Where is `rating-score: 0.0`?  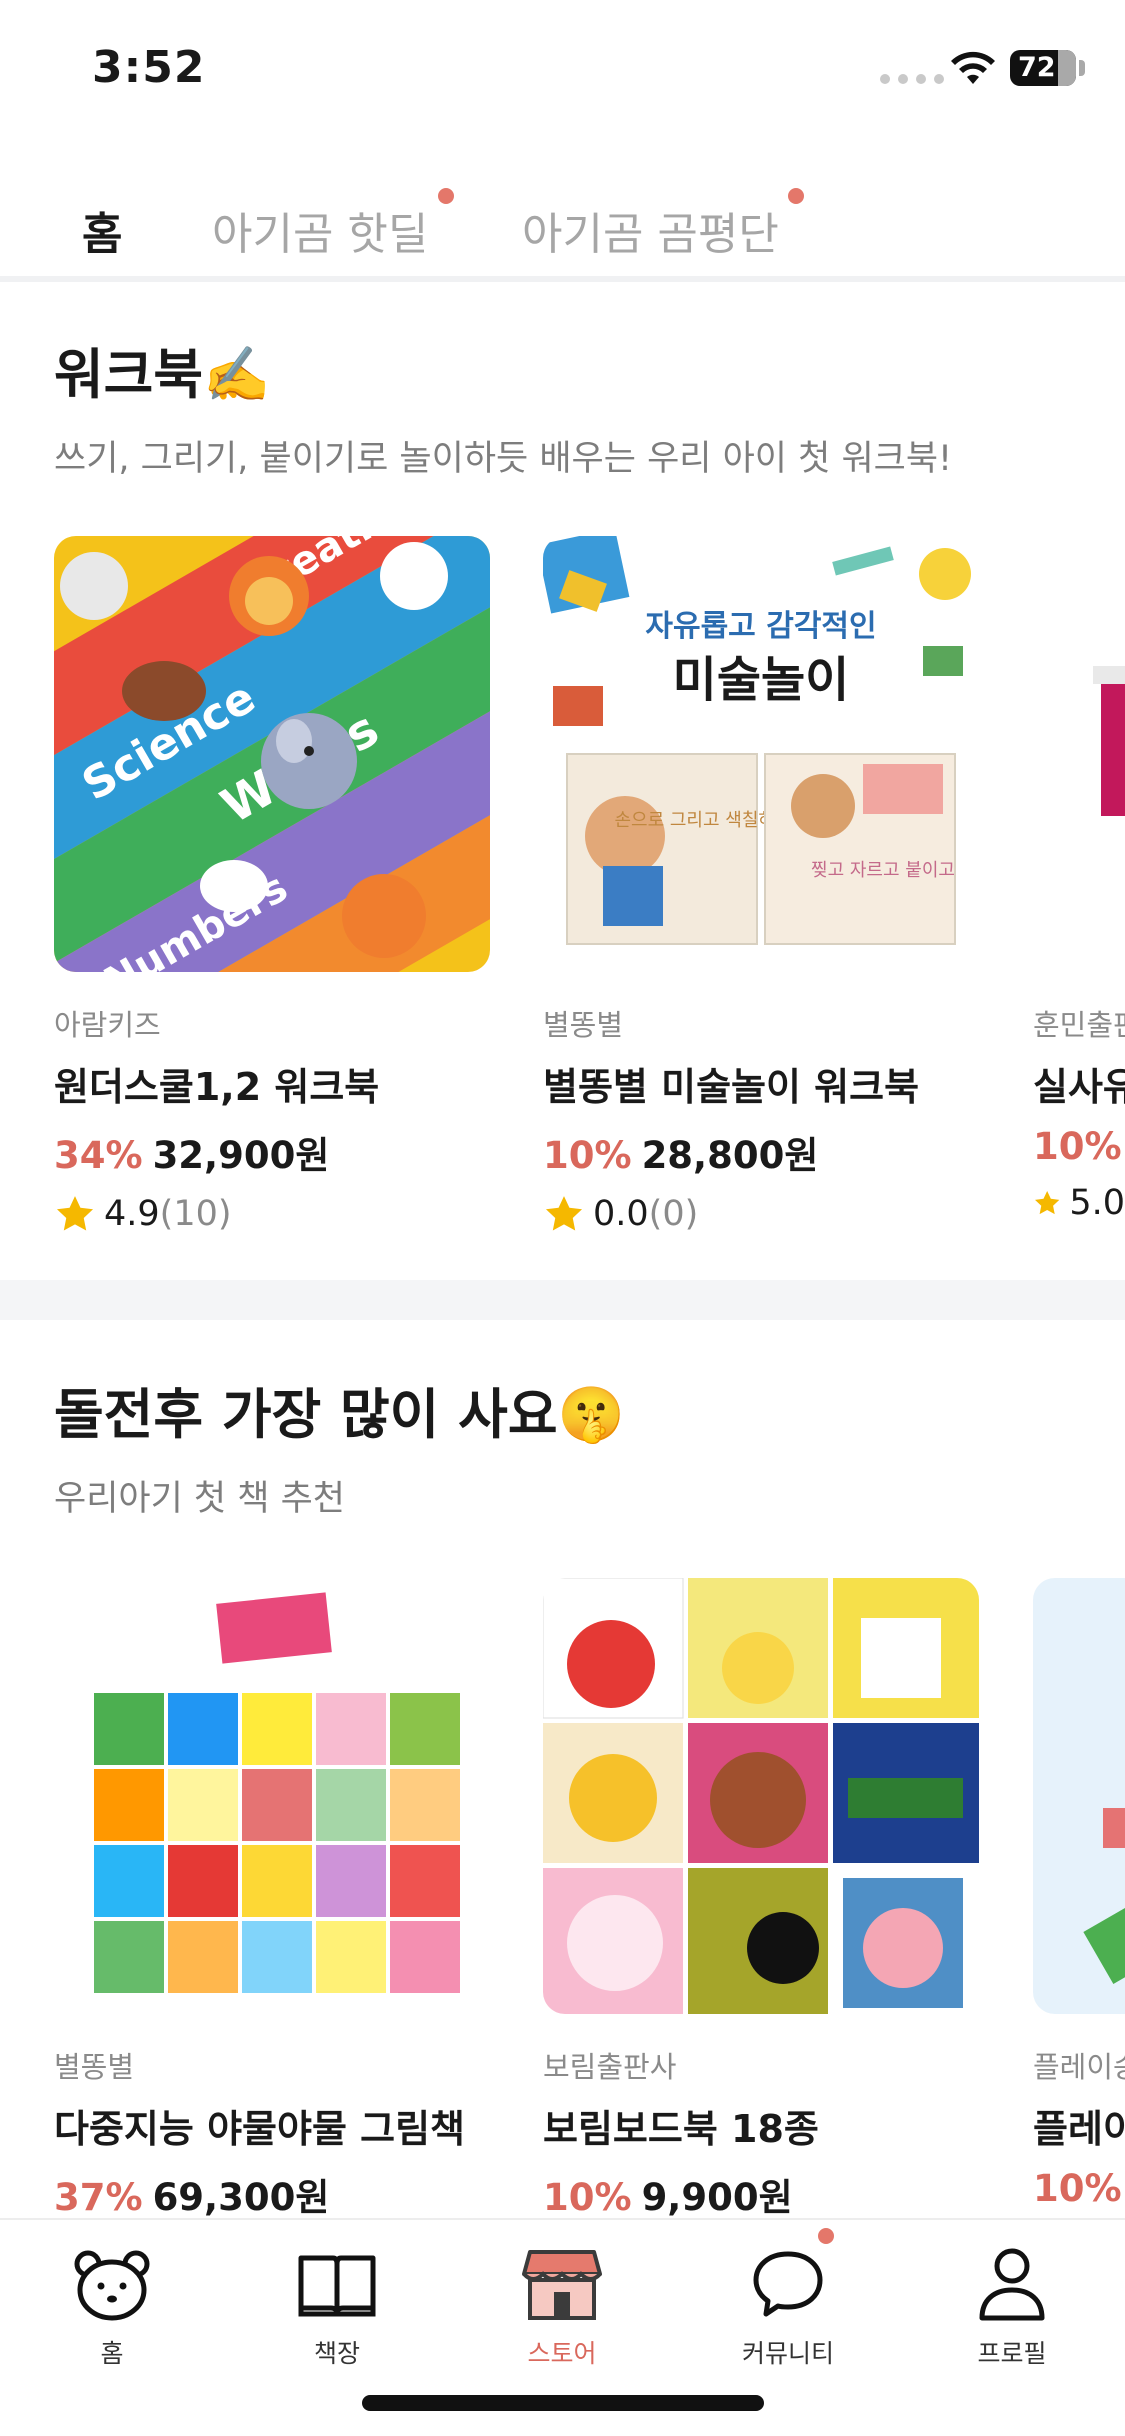 rating-score: 0.0 is located at coordinates (621, 1214).